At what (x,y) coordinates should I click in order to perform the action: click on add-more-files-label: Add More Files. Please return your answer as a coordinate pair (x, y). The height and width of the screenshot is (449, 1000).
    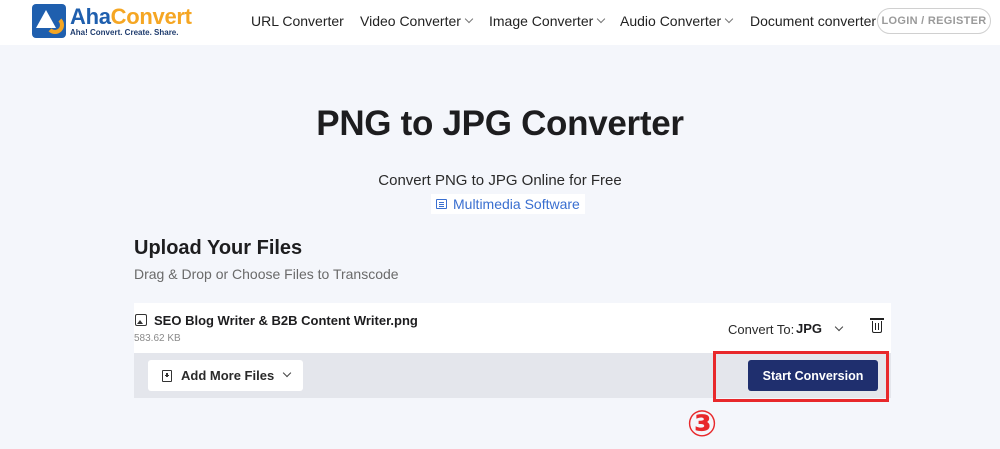
    Looking at the image, I should click on (228, 375).